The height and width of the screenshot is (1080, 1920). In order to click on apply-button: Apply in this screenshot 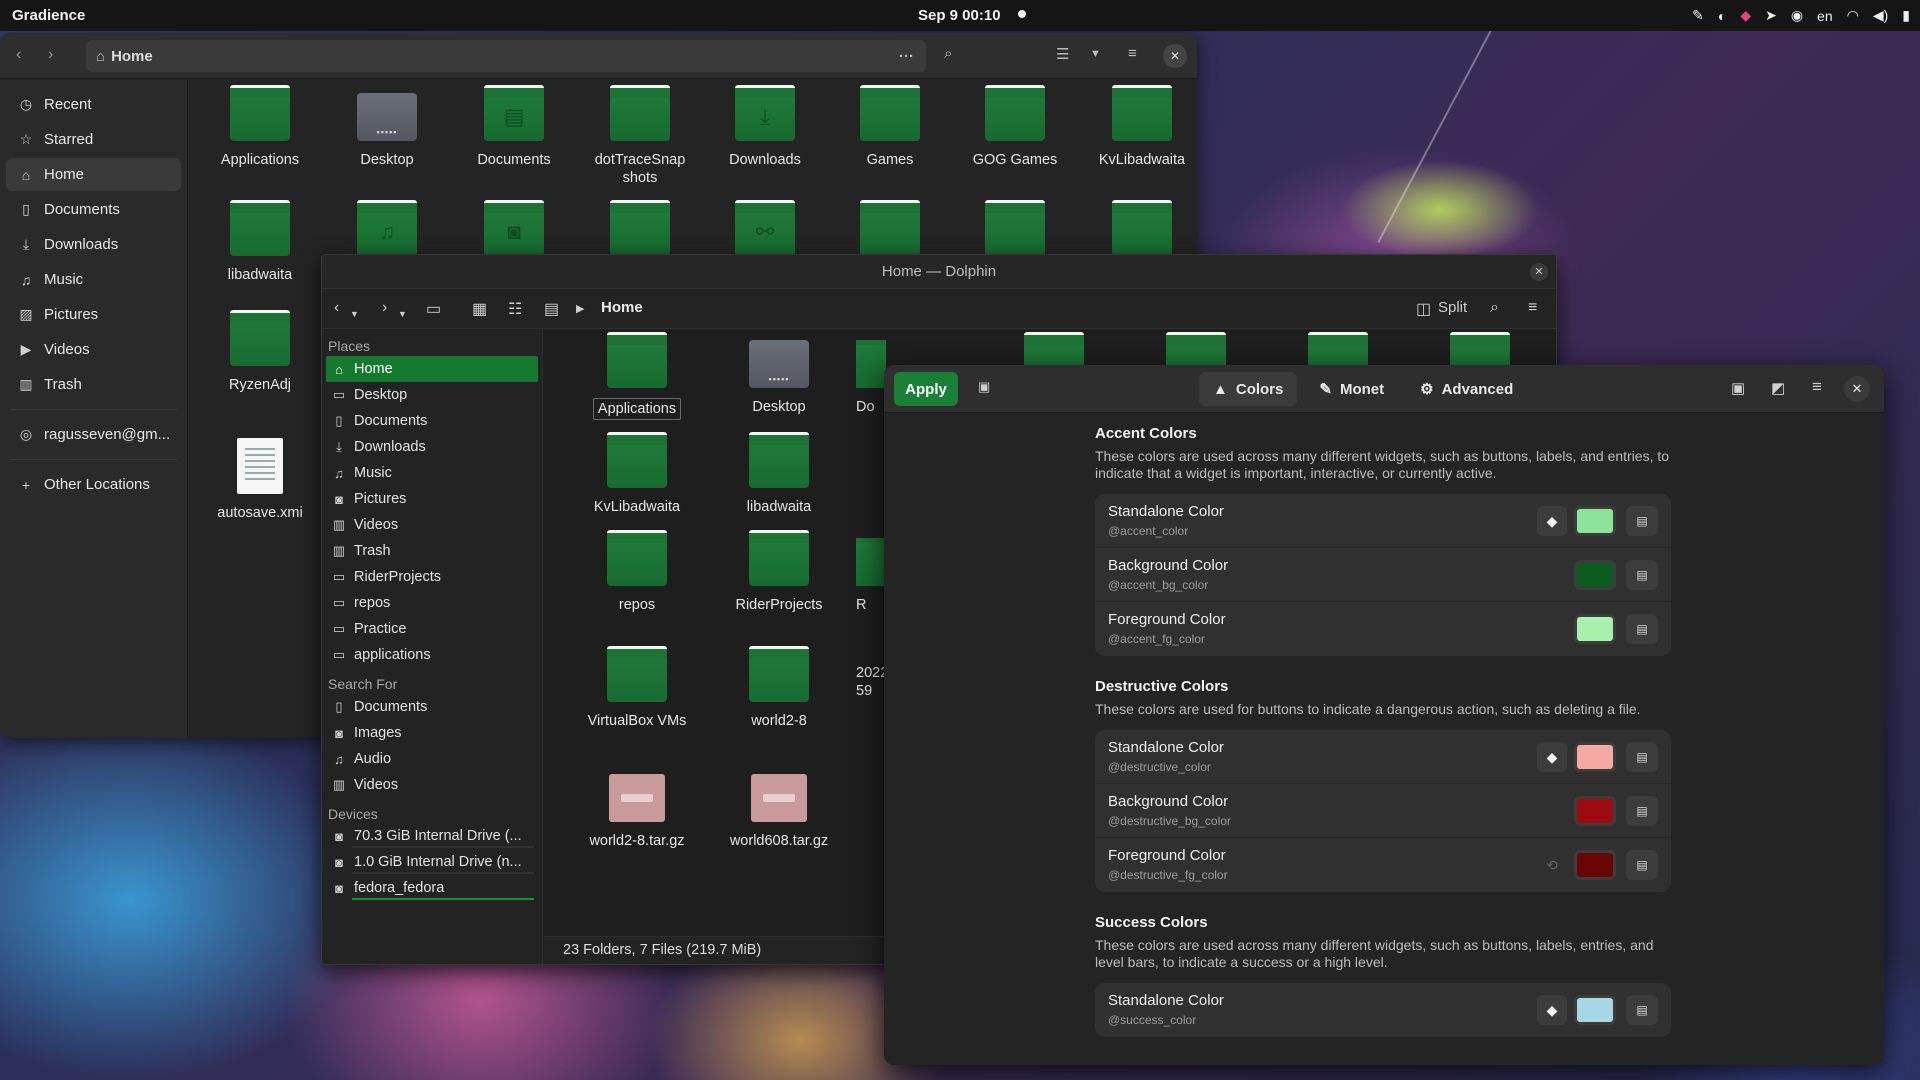, I will do `click(926, 389)`.